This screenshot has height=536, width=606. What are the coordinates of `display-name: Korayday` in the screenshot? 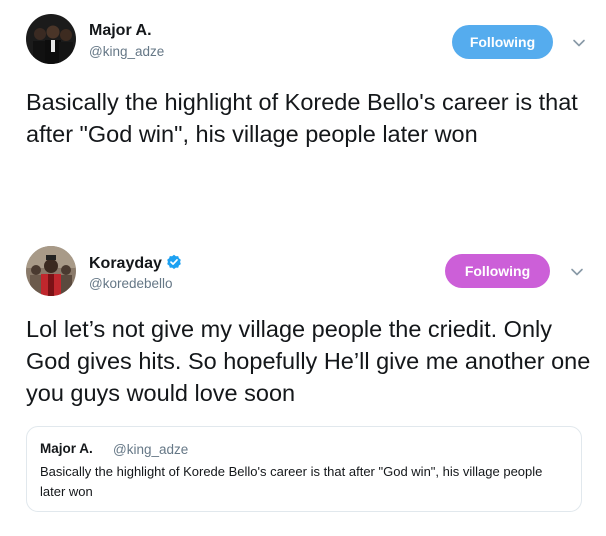 It's located at (135, 264).